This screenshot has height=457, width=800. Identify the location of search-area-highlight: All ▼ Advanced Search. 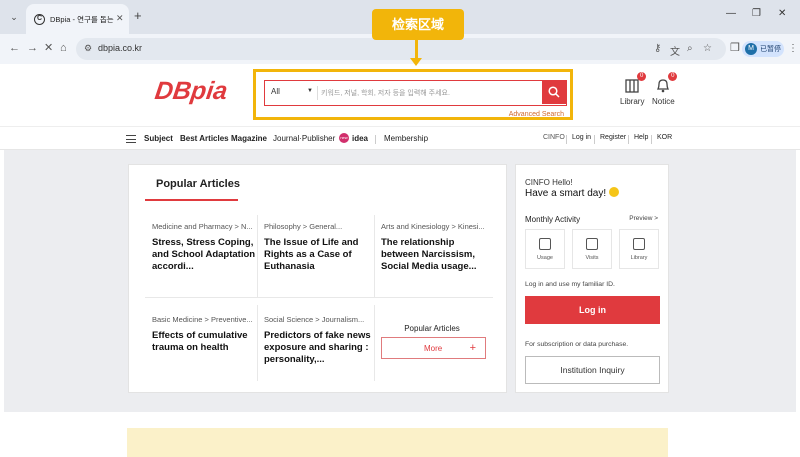
(413, 94).